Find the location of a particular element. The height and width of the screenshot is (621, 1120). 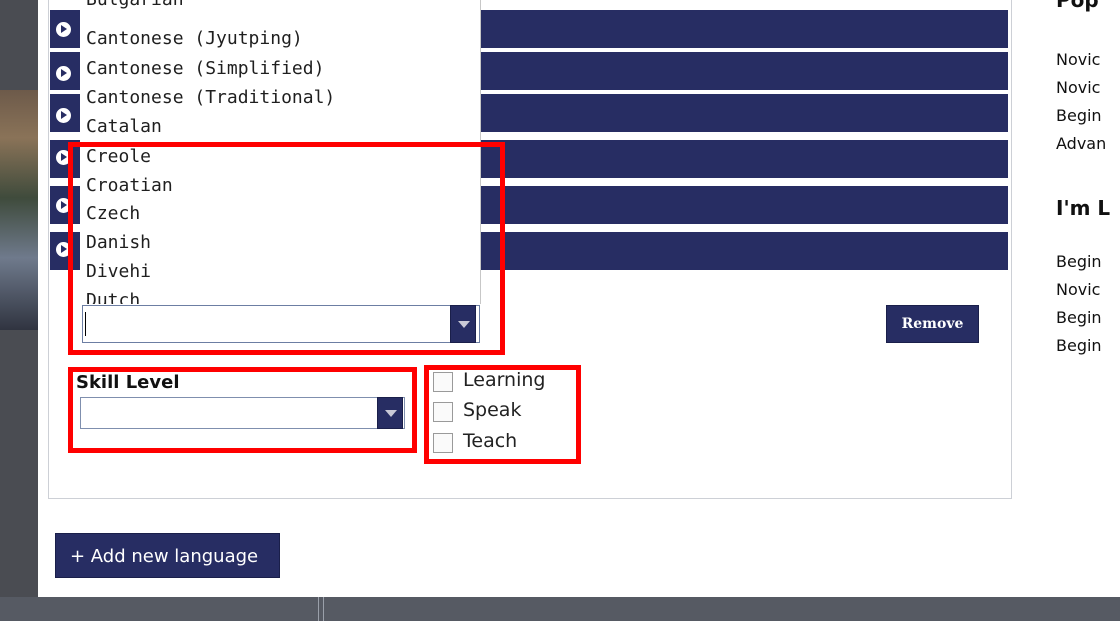

section-heading: Pop is located at coordinates (1077, 6).